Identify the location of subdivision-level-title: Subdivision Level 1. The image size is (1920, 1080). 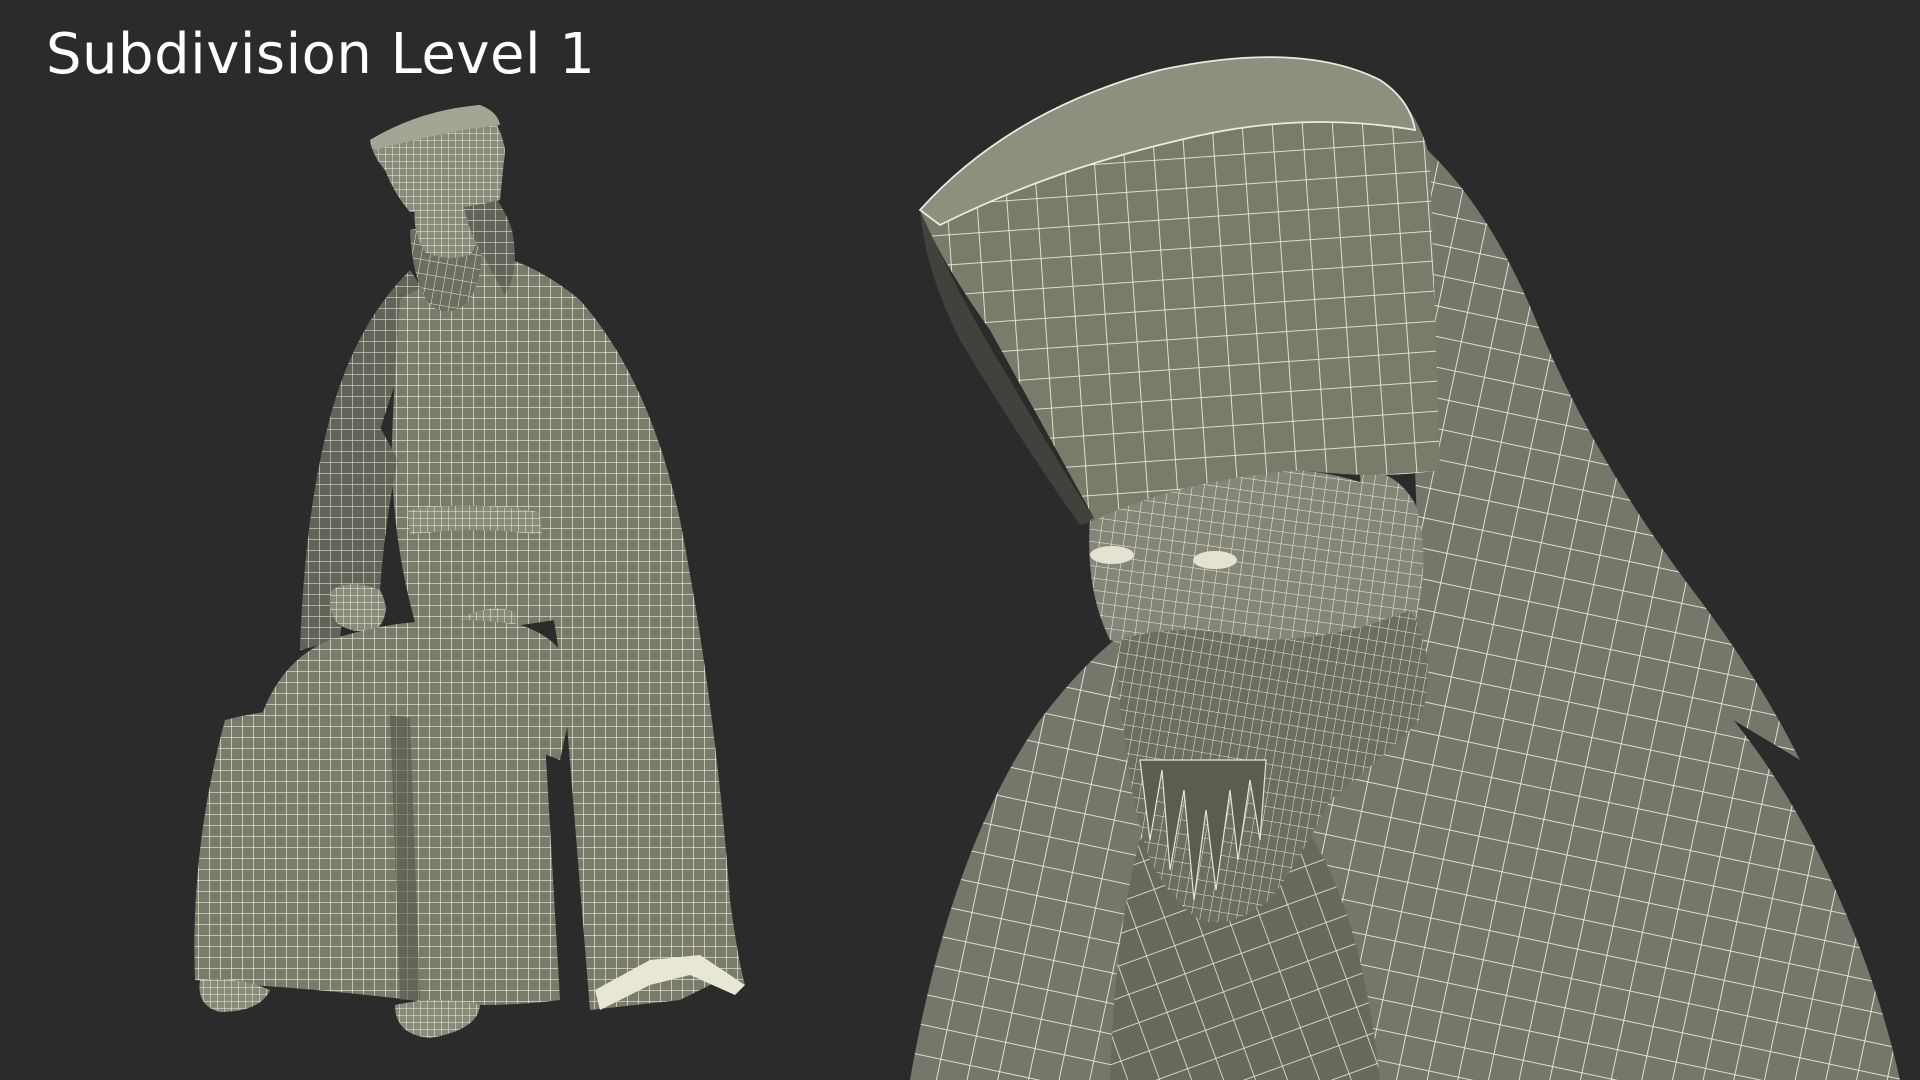
(321, 54).